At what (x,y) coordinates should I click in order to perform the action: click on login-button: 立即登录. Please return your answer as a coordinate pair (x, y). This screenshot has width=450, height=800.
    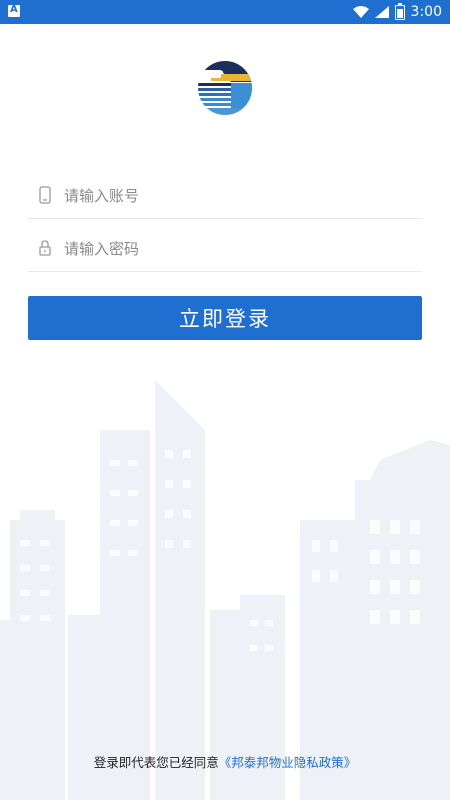
    Looking at the image, I should click on (225, 318).